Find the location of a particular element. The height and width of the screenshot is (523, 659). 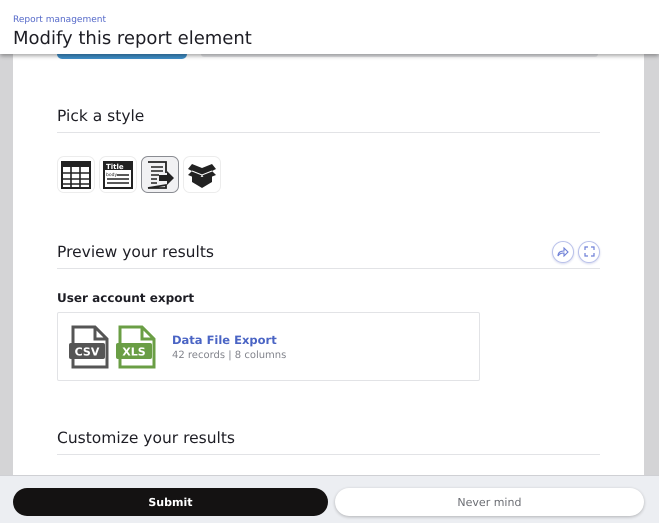

page-title: Modify this report element is located at coordinates (132, 38).